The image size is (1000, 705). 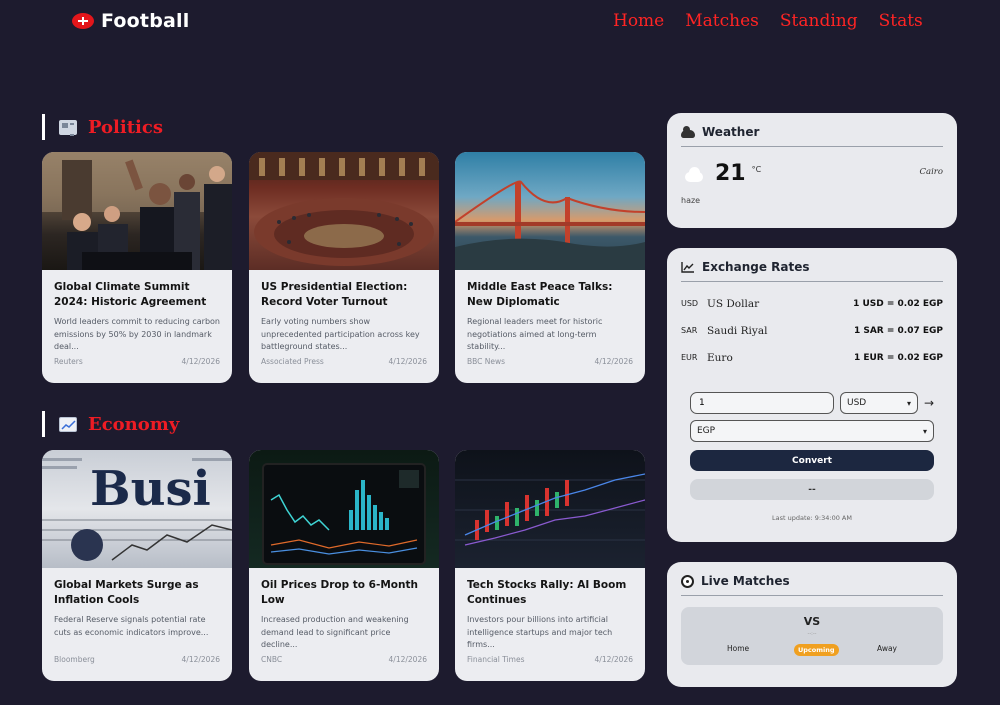 I want to click on article-source: BBC News, so click(x=486, y=361).